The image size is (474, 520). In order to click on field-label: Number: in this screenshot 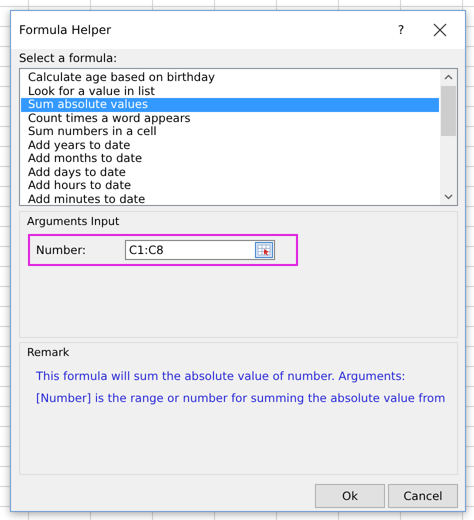, I will do `click(61, 250)`.